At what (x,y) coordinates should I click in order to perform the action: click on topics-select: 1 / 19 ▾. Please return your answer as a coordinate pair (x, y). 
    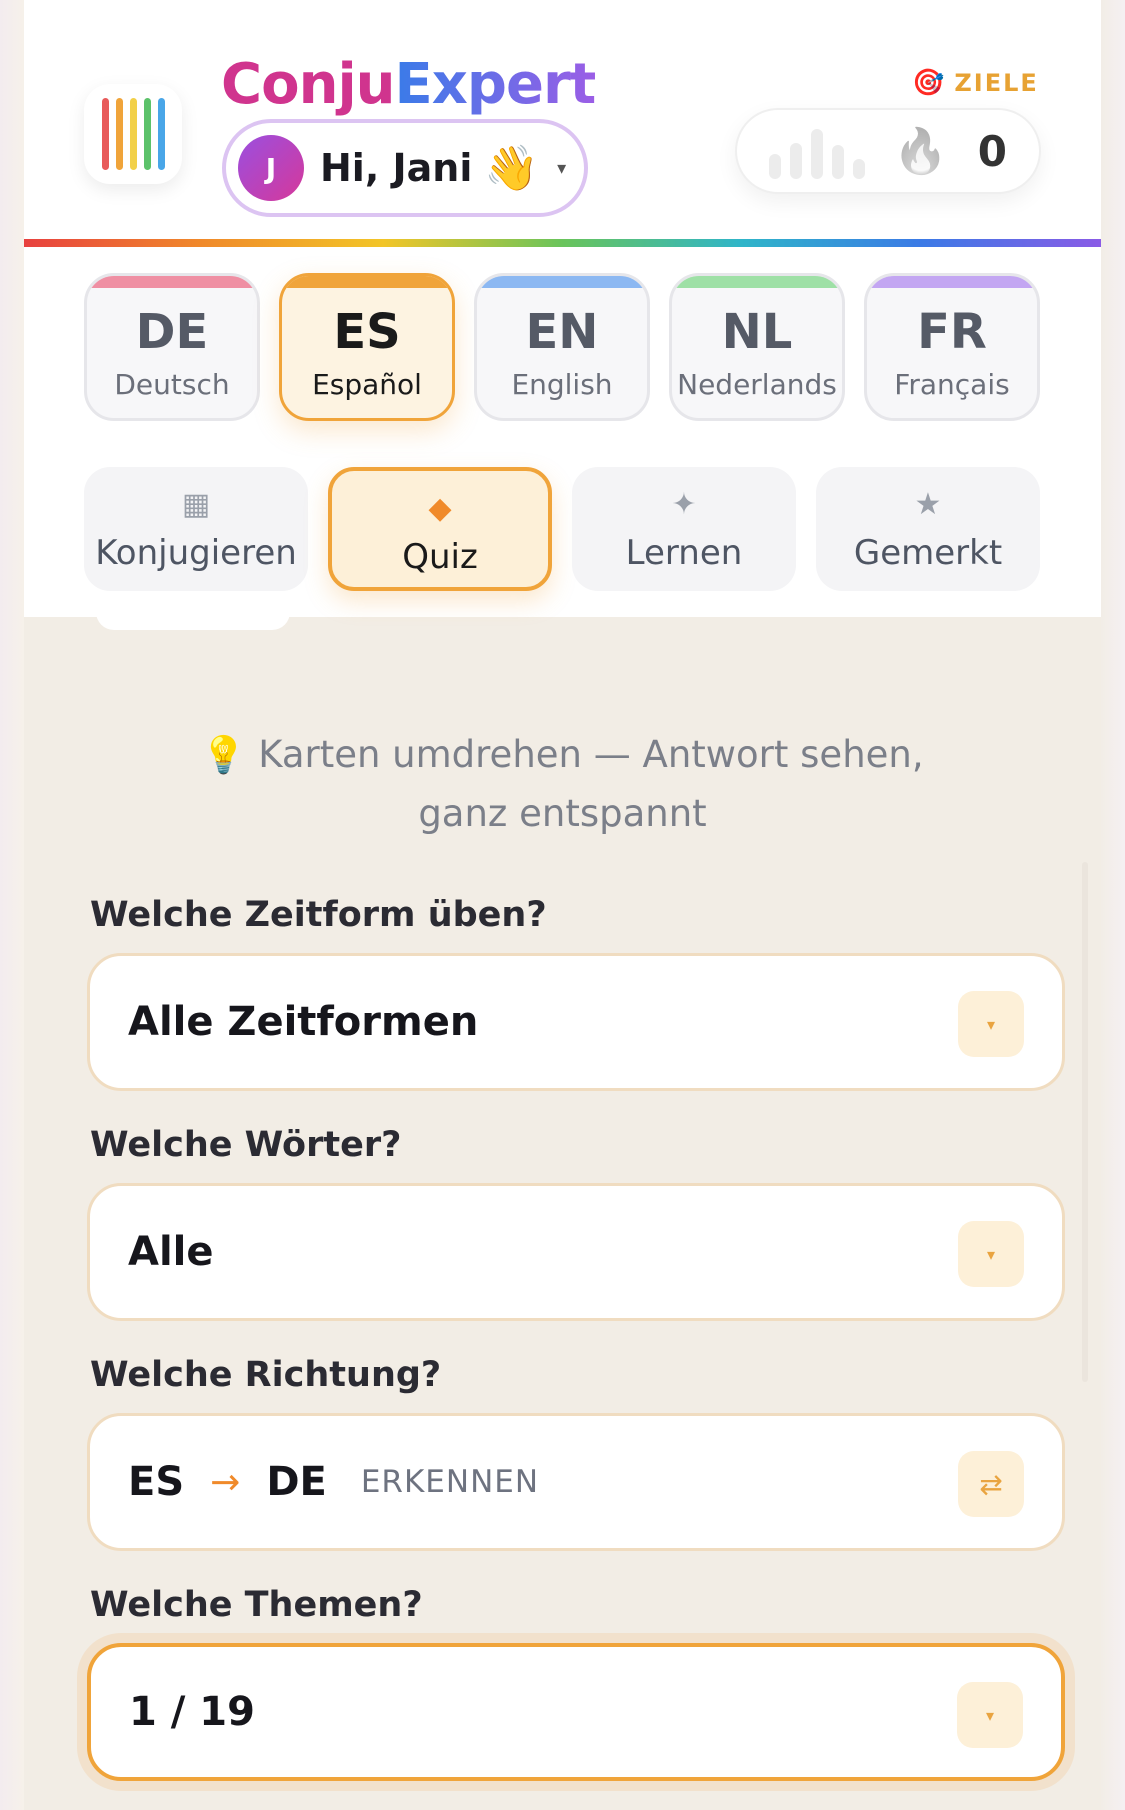
    Looking at the image, I should click on (576, 1712).